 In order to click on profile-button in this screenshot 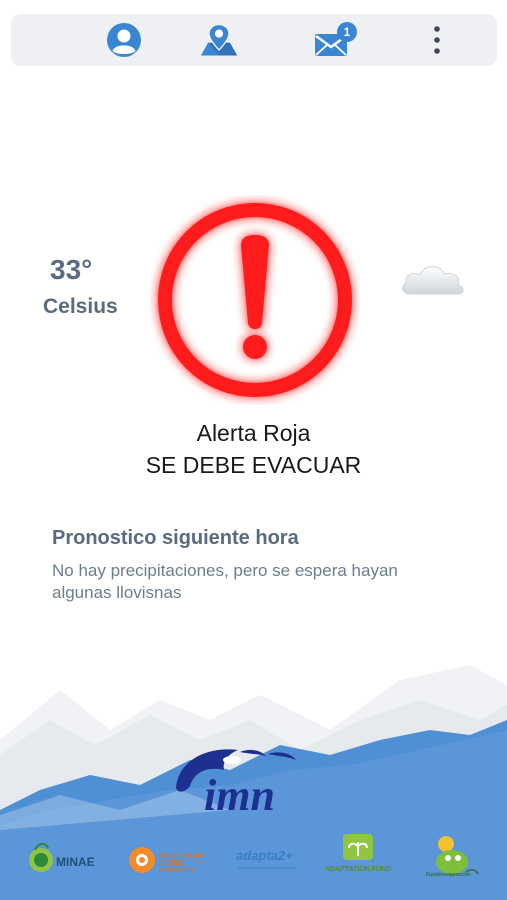, I will do `click(124, 40)`.